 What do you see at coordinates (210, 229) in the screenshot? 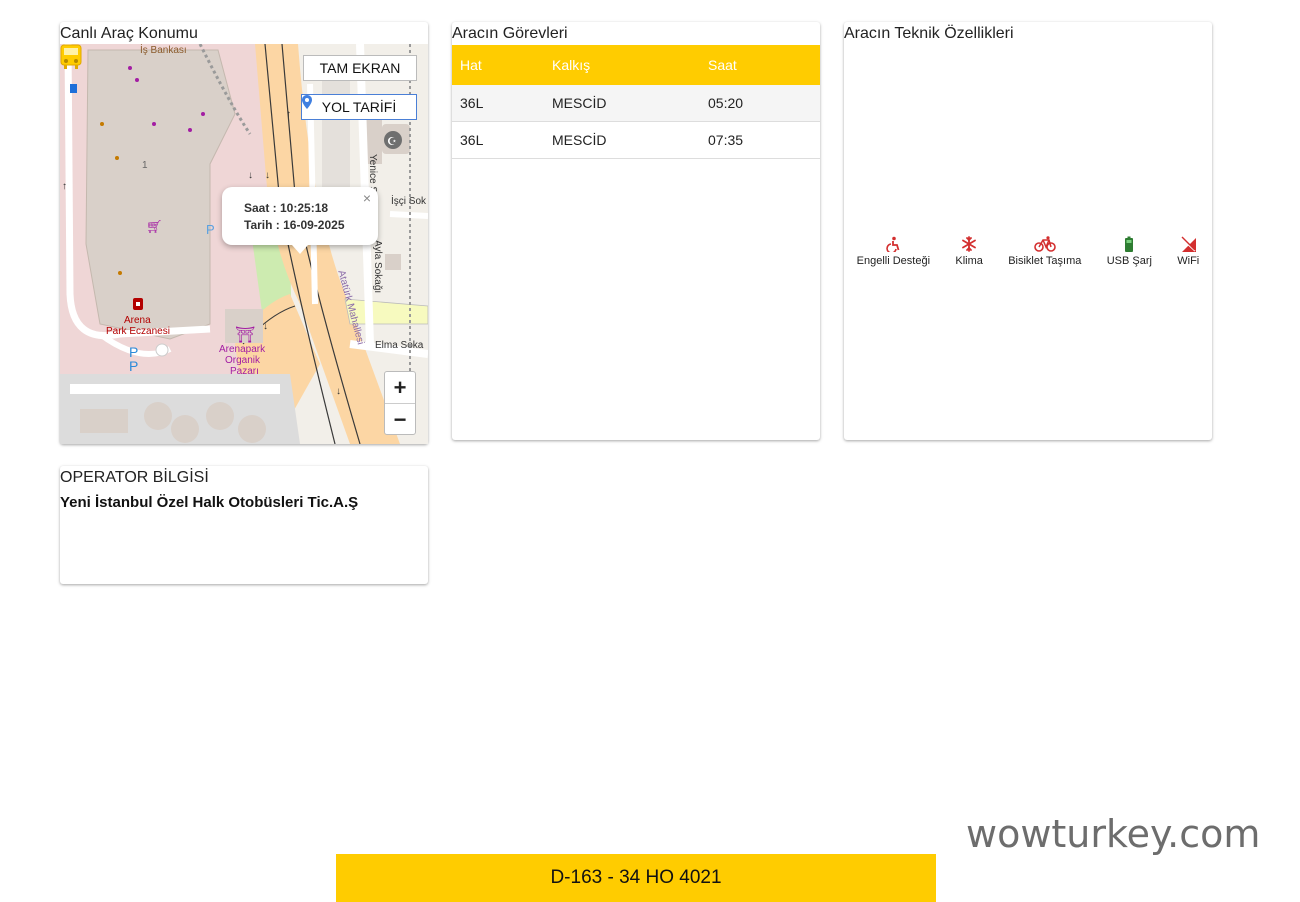
I see `map-label-parking-1: P` at bounding box center [210, 229].